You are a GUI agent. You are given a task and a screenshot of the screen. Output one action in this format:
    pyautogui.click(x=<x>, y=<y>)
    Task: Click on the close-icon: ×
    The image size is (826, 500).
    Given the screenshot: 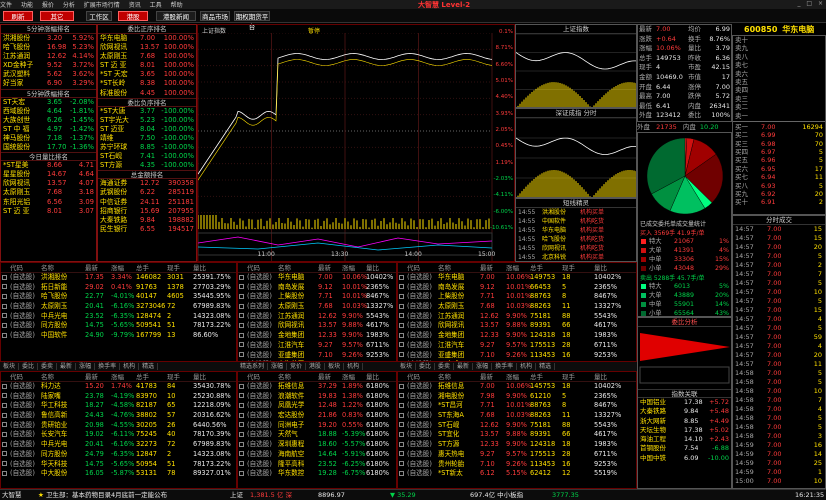 What is the action you would take?
    pyautogui.click(x=820, y=3)
    